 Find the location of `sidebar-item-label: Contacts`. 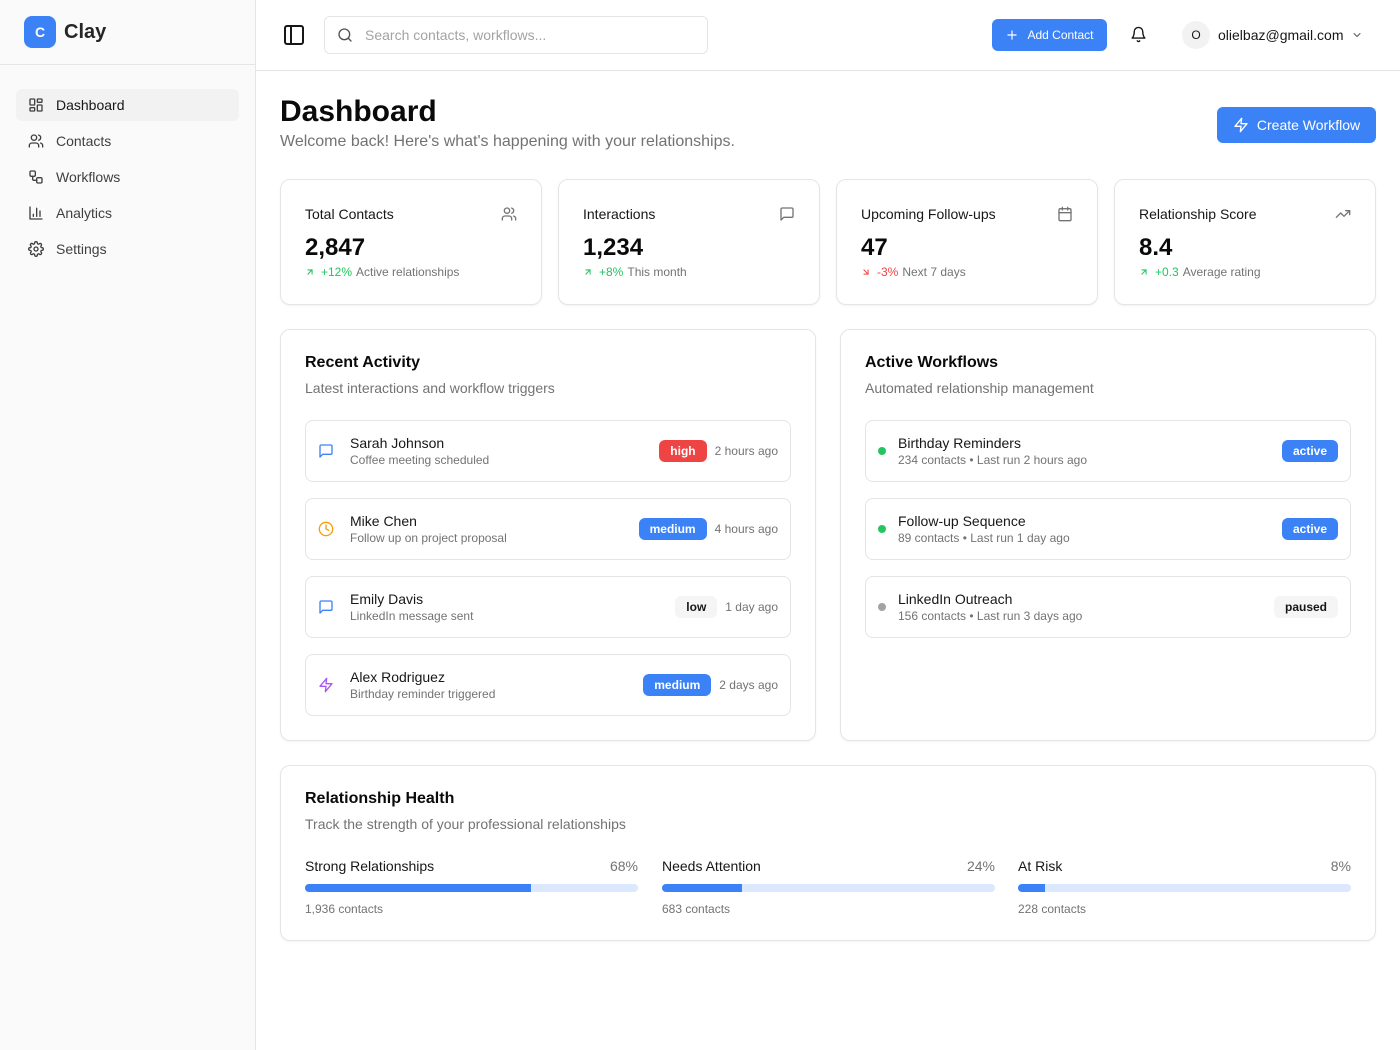

sidebar-item-label: Contacts is located at coordinates (84, 141).